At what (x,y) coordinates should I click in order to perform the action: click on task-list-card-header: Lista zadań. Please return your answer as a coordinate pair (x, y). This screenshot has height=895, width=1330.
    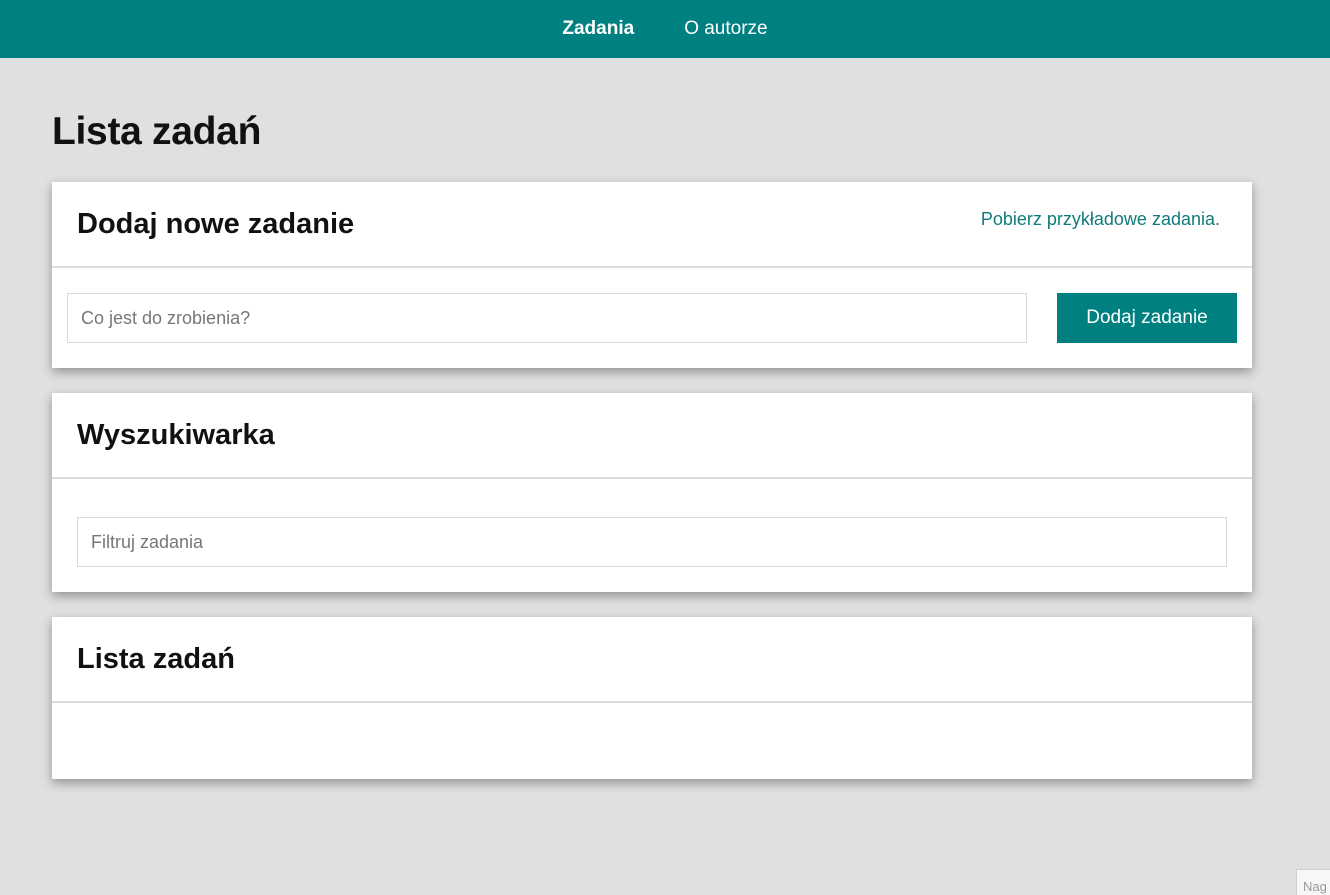
    Looking at the image, I should click on (652, 660).